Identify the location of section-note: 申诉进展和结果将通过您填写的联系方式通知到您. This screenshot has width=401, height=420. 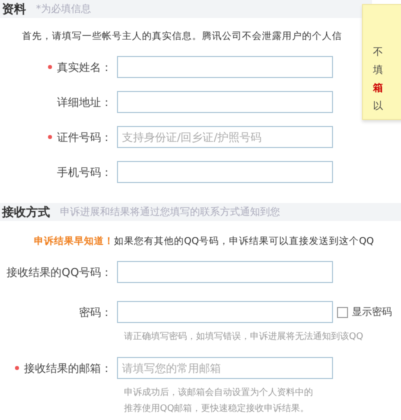
(170, 212).